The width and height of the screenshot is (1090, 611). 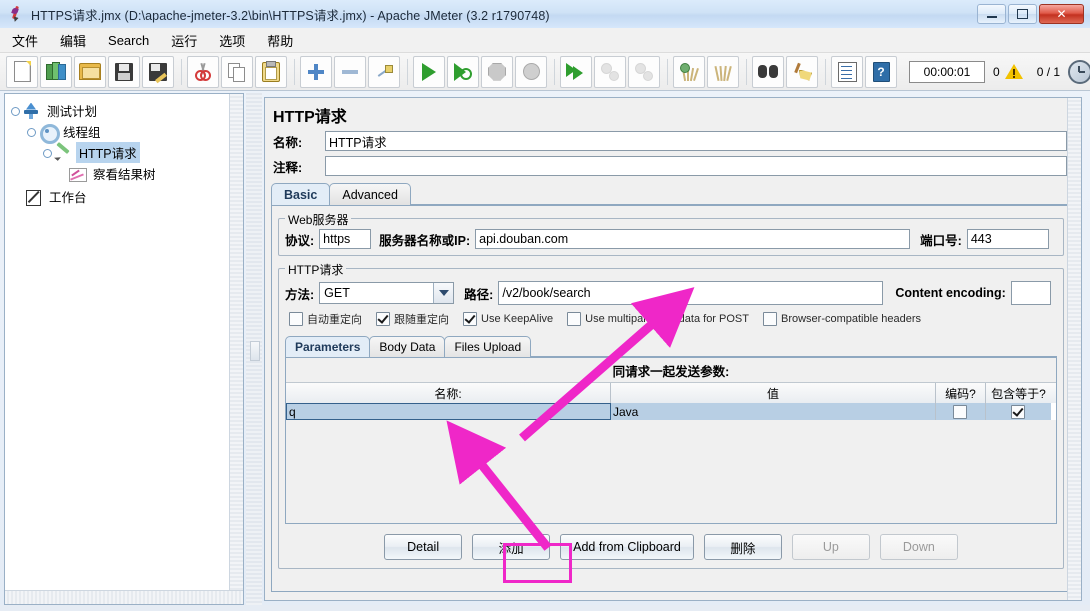 I want to click on tree-node-label: 工作台, so click(x=68, y=198).